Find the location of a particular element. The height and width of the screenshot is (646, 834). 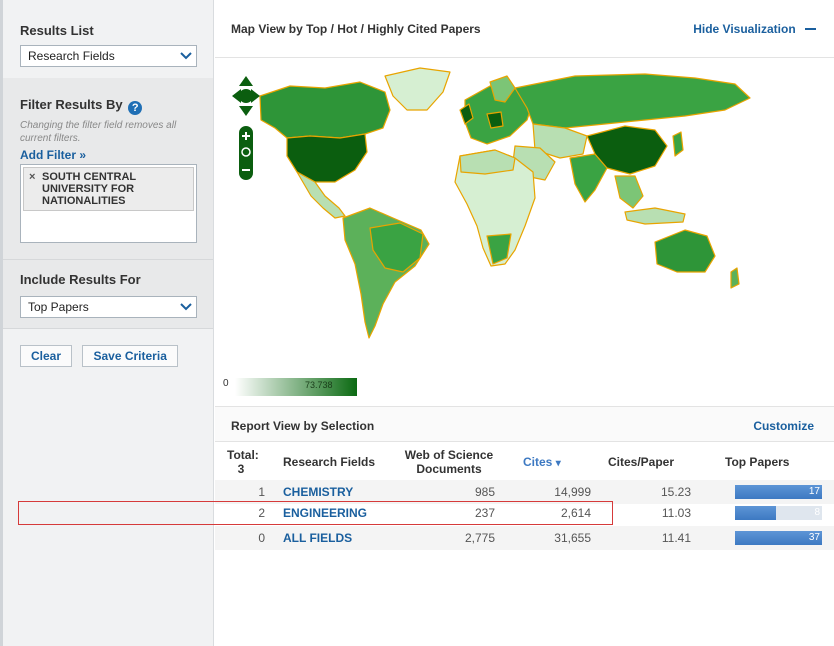

cites-per-paper-header: Cites/Paper is located at coordinates (641, 462).